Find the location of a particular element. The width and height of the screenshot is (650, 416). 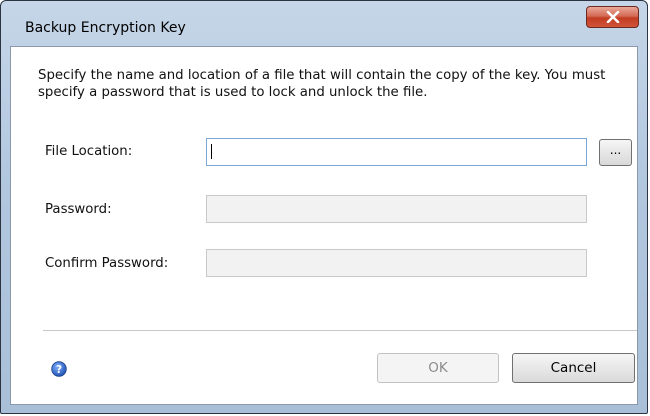

title-bar: Backup Encryption Key is located at coordinates (324, 24).